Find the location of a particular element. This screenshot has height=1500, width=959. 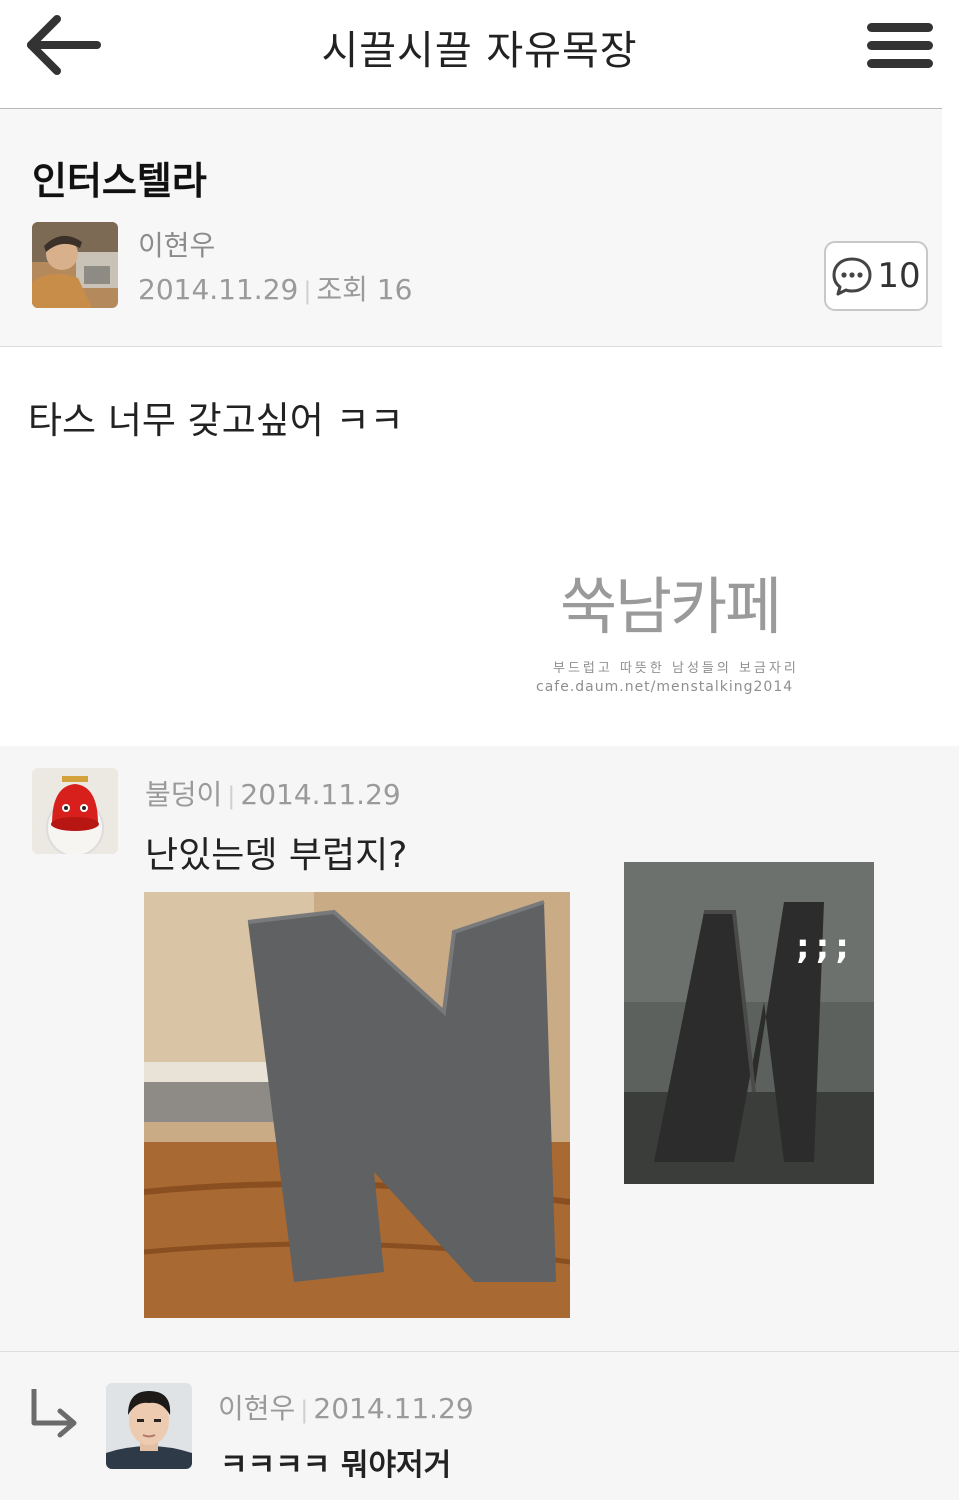

speech-bubble-icon is located at coordinates (852, 276).